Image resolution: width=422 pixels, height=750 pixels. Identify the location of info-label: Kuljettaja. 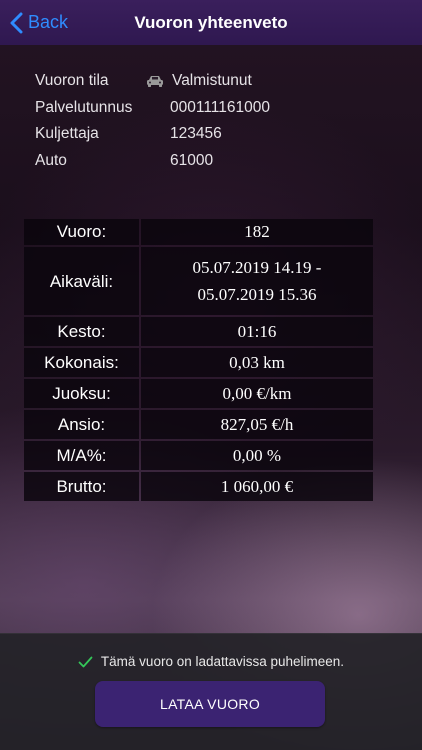
(67, 134).